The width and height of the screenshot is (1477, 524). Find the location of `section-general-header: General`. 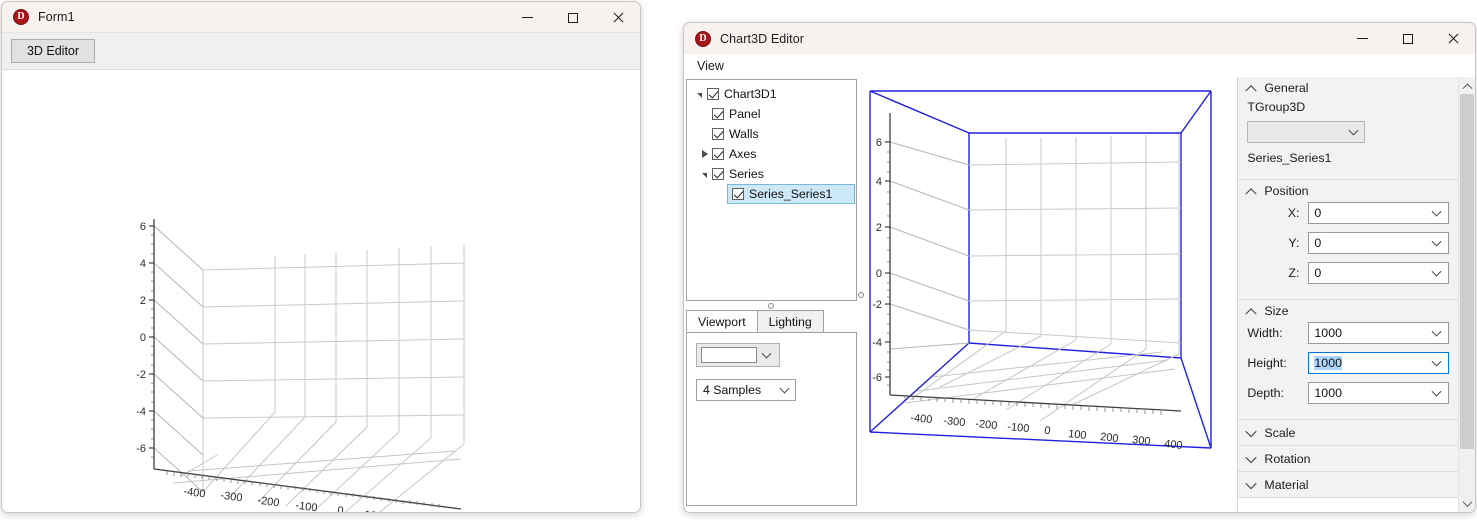

section-general-header: General is located at coordinates (1348, 88).